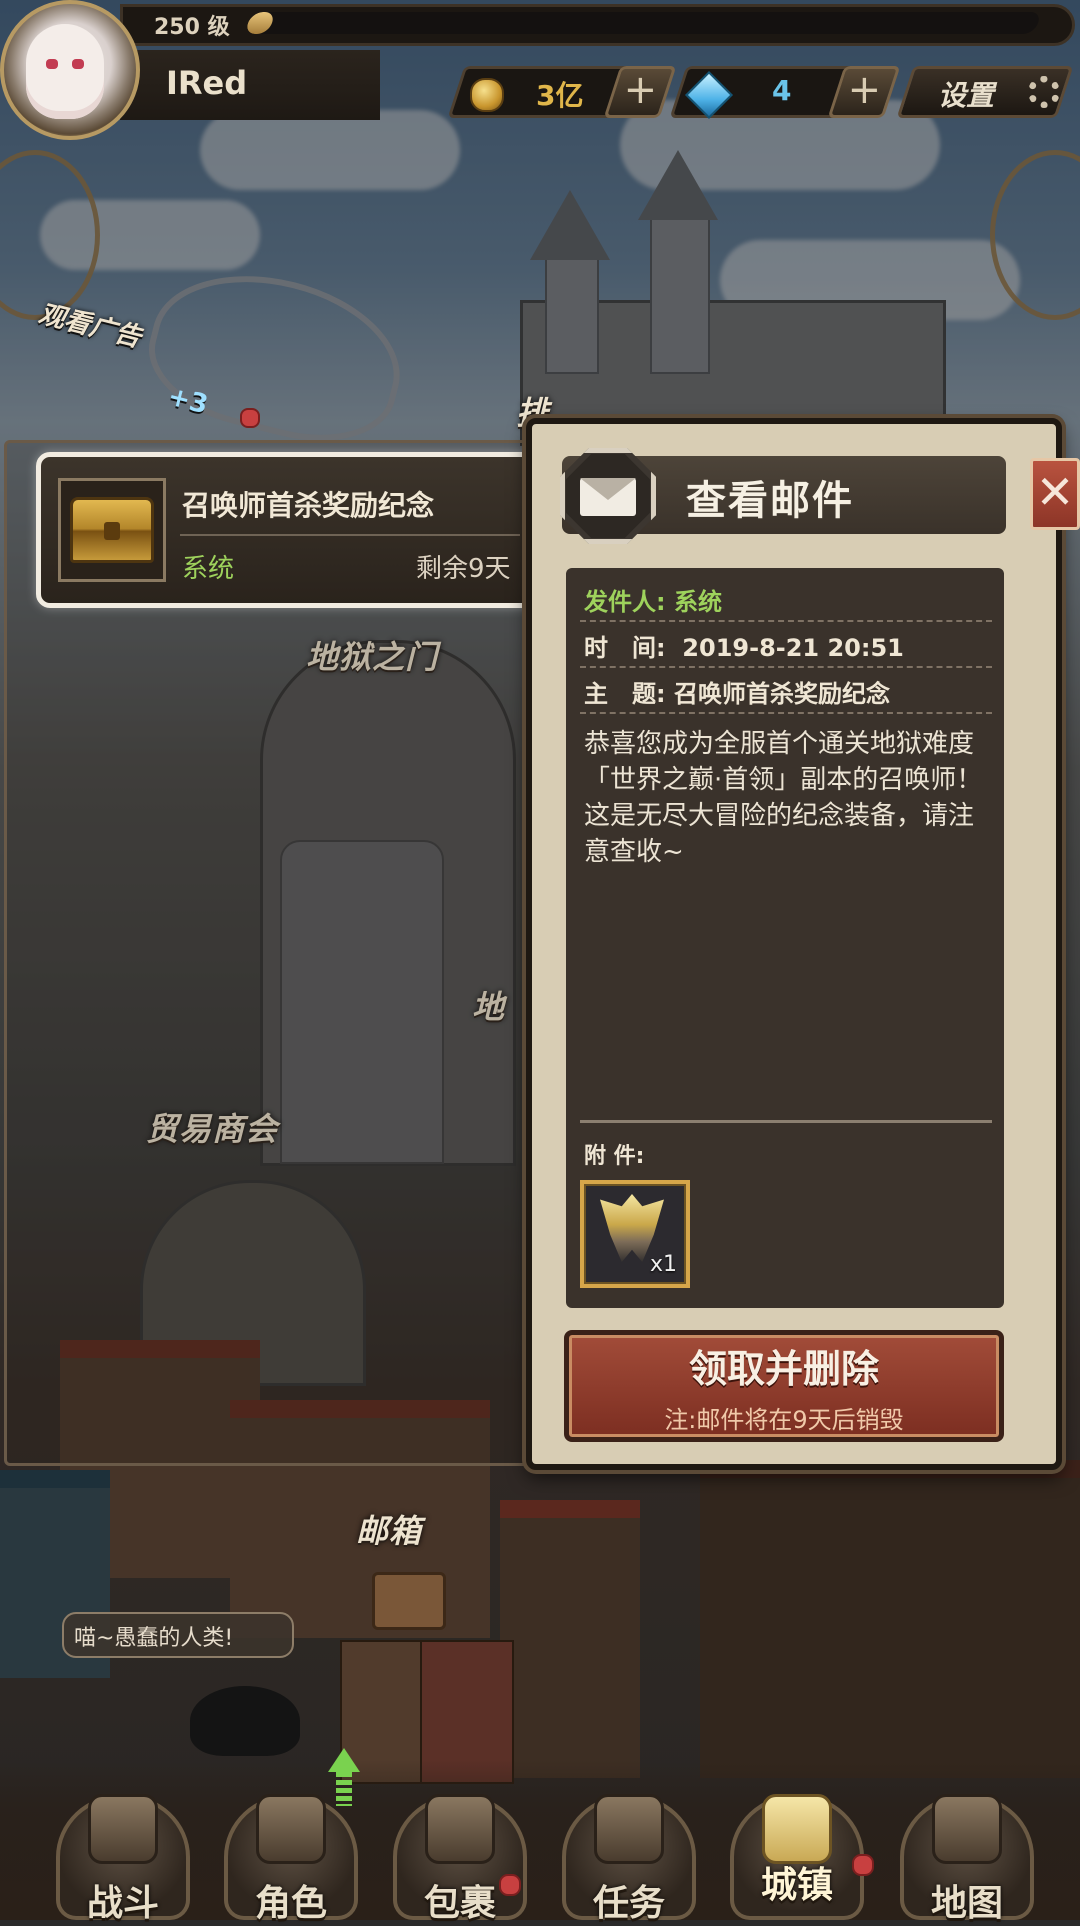  I want to click on attachment-quantity: x1, so click(664, 1264).